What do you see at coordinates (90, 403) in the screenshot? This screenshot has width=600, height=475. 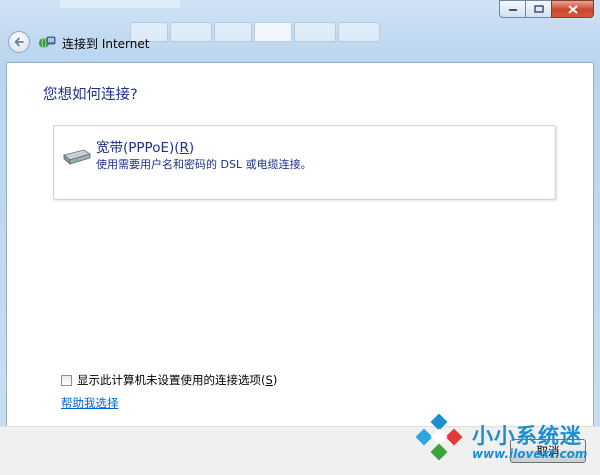 I see `help-me-choose-link: 帮助我选择` at bounding box center [90, 403].